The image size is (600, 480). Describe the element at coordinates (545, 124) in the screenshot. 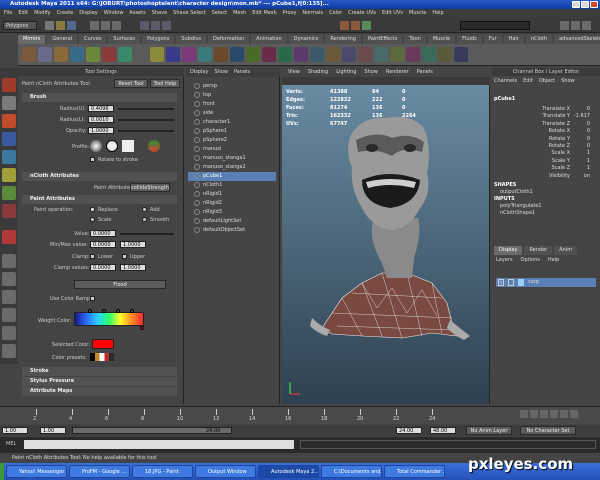

I see `channel-row: Translate Z 0` at that location.